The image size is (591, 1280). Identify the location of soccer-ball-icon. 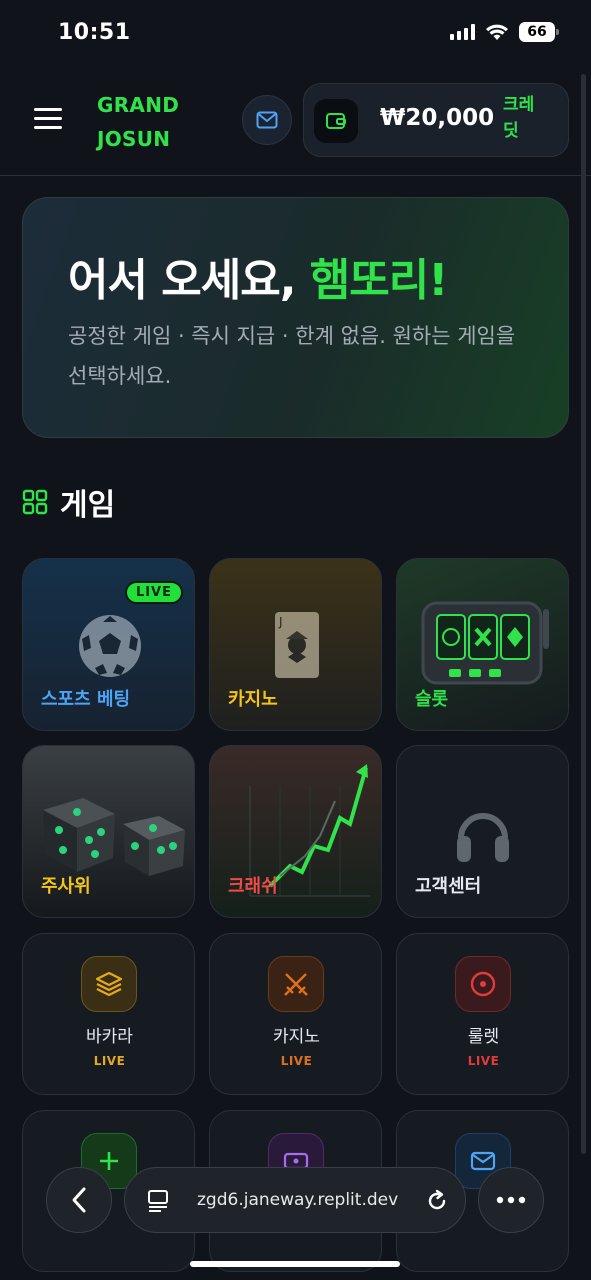
(110, 646).